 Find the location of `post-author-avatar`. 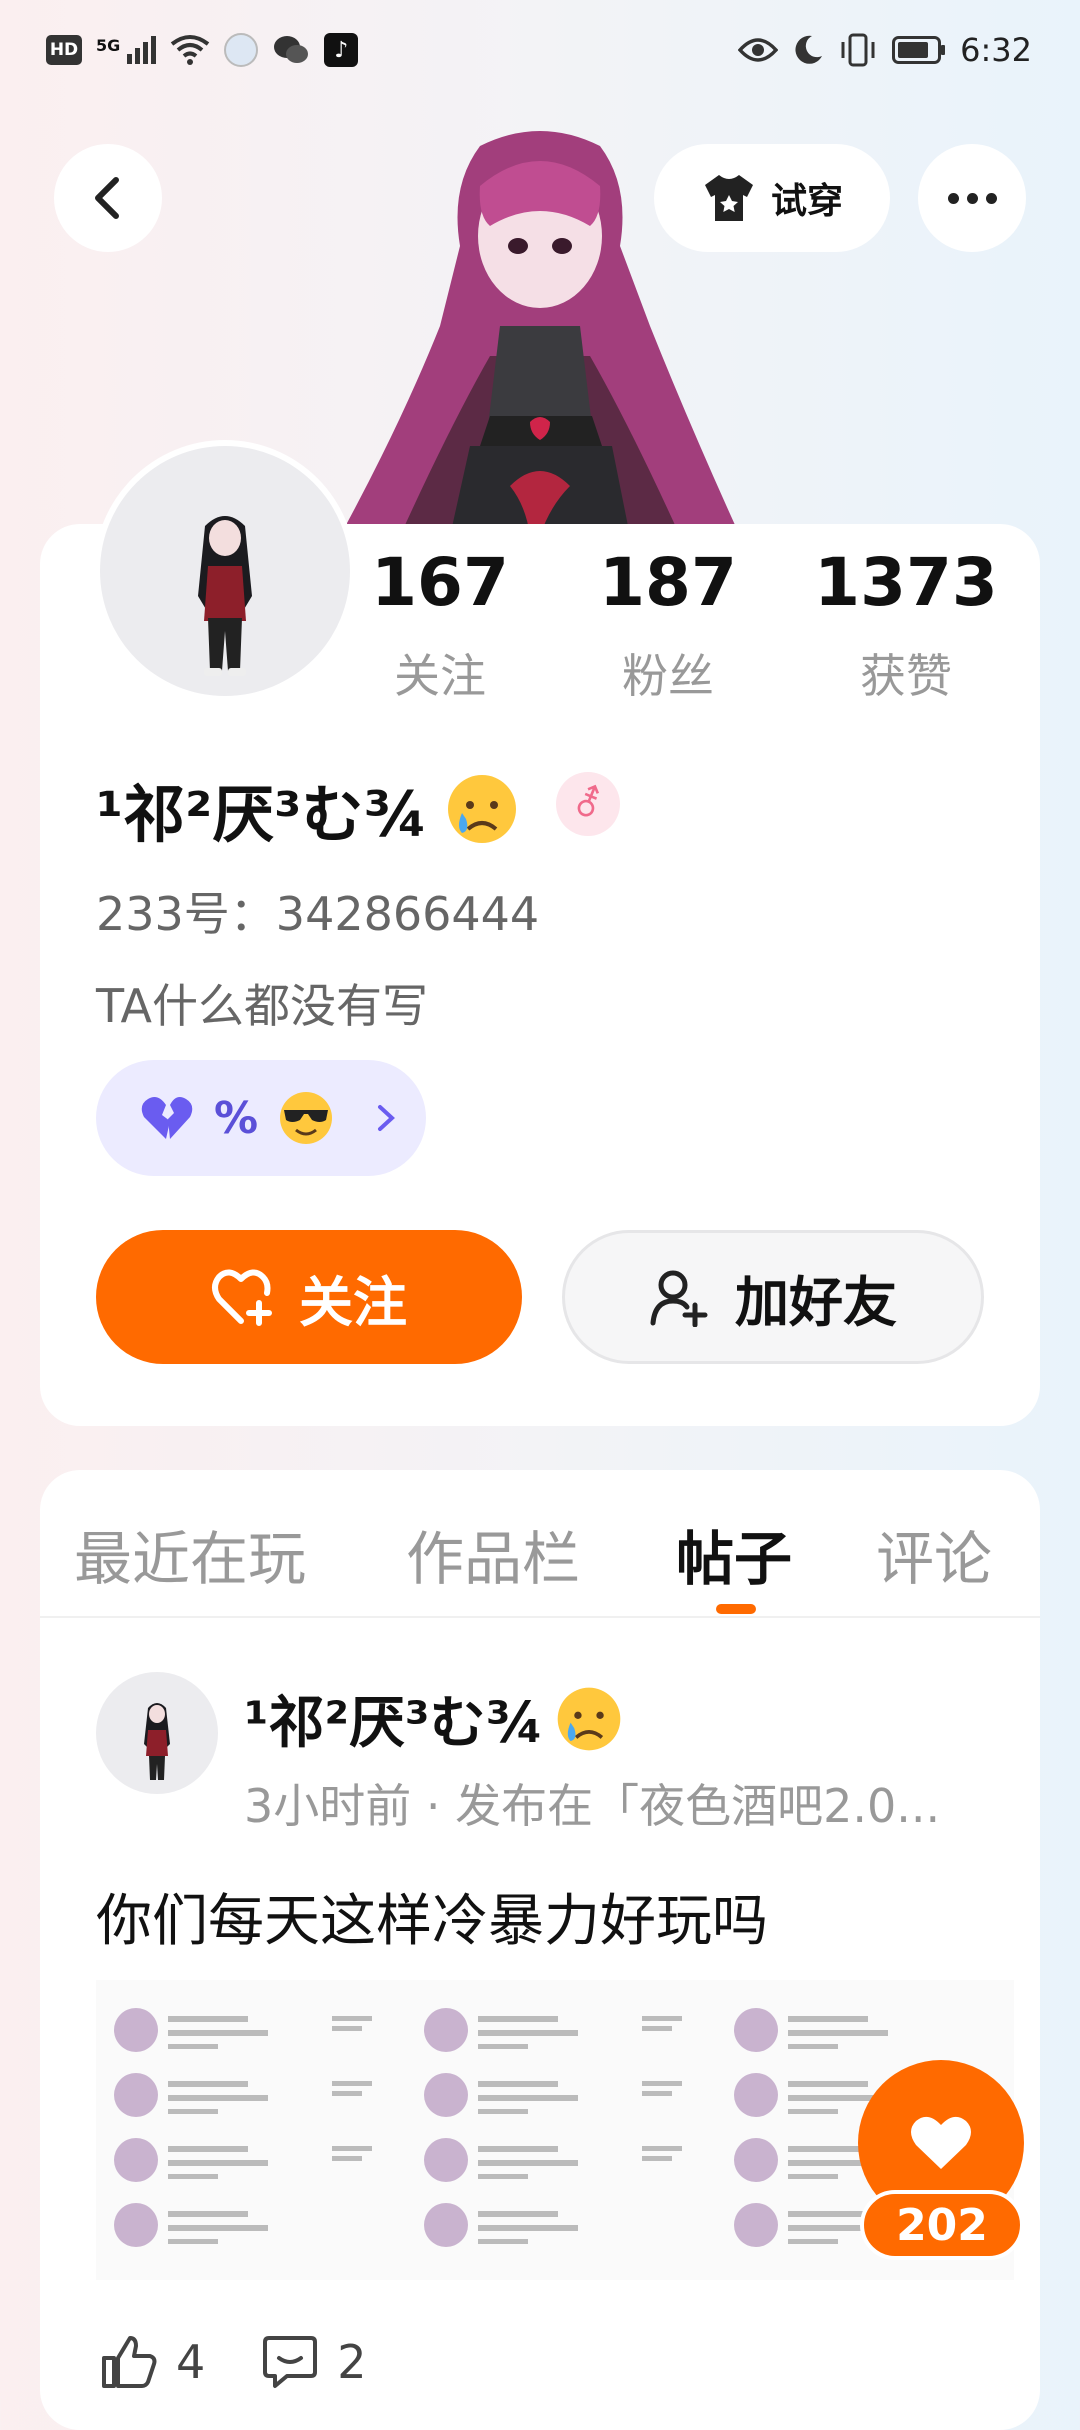

post-author-avatar is located at coordinates (157, 1733).